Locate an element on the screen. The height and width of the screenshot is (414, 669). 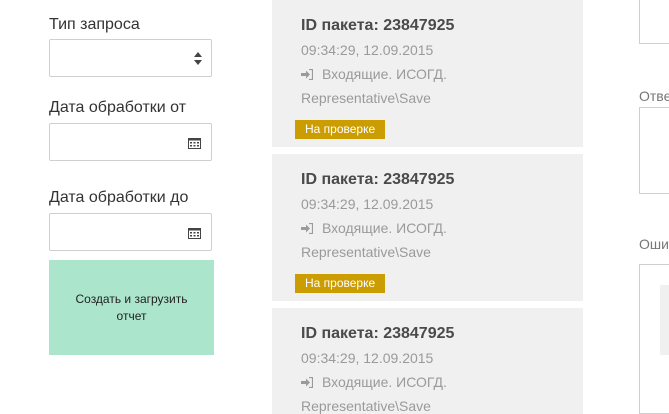
response-field is located at coordinates (654, 150).